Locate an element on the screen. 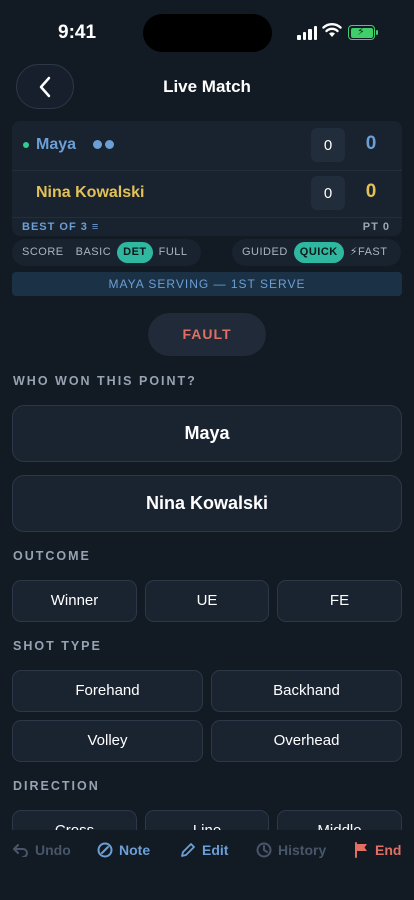 Image resolution: width=414 pixels, height=900 pixels. player-name: Maya is located at coordinates (56, 144).